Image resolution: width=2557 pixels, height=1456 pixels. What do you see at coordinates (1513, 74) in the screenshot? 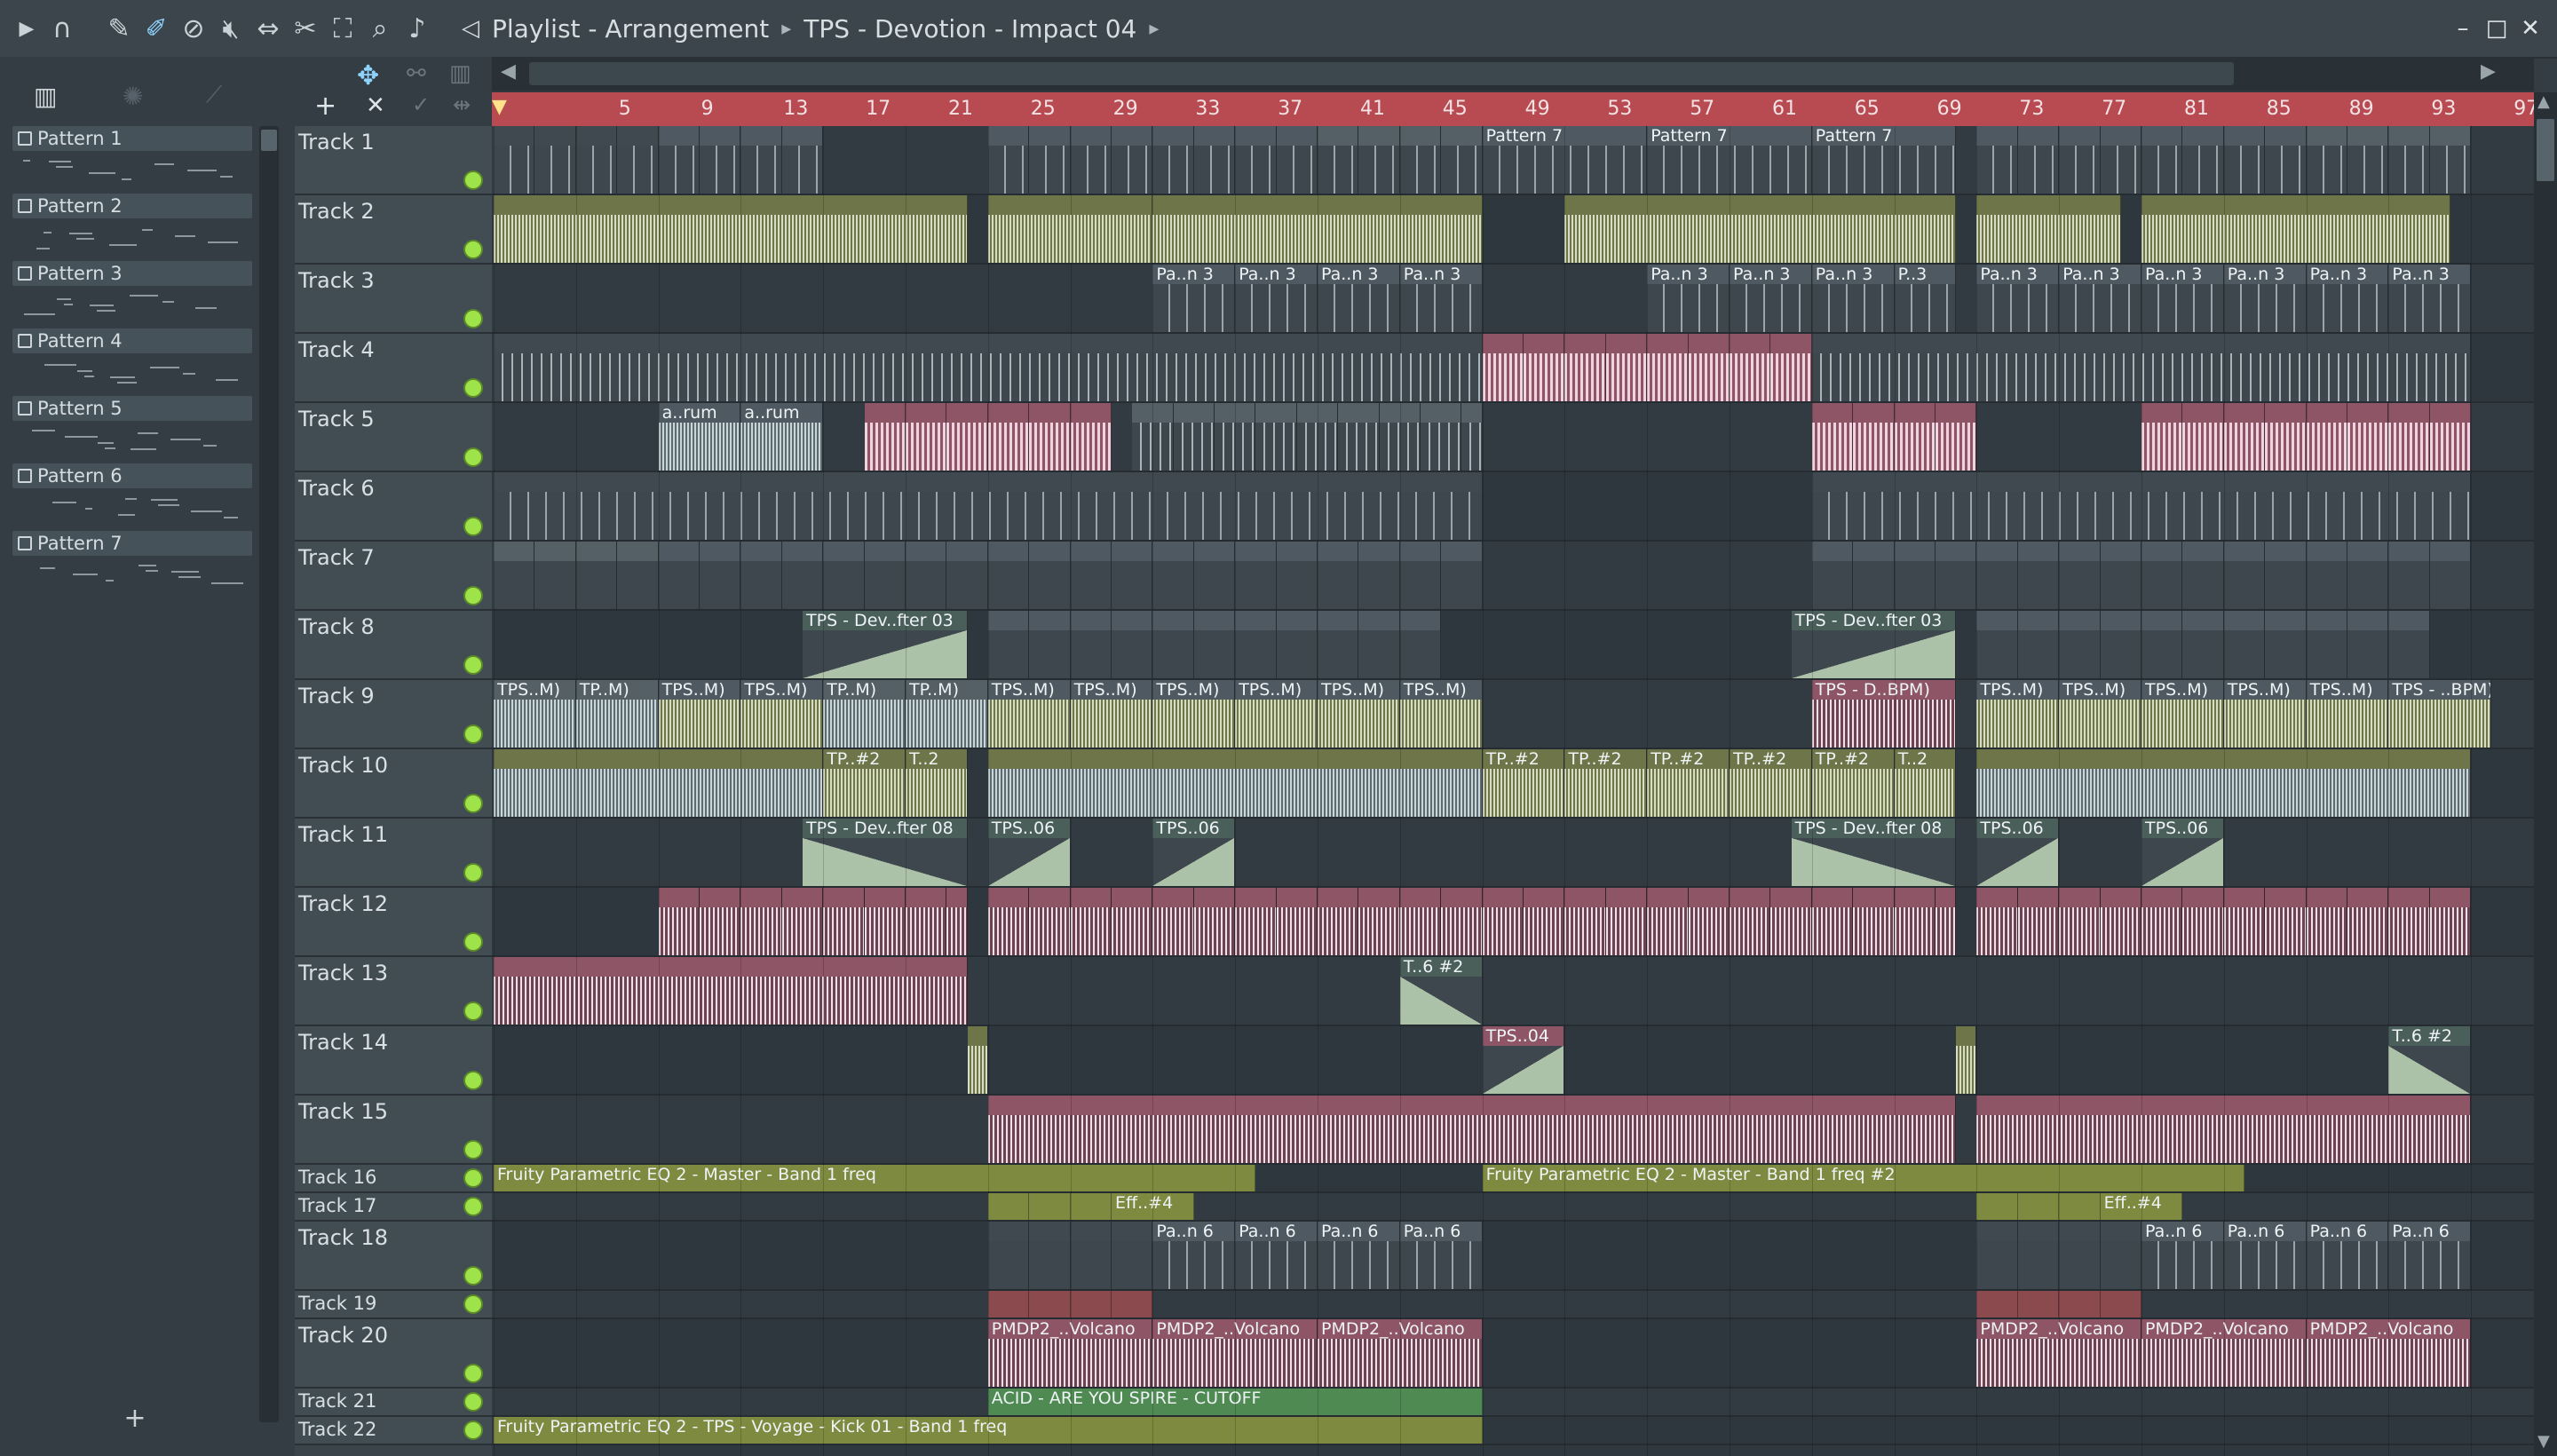
I see `overview-scrollbar: ◀ ▶` at bounding box center [1513, 74].